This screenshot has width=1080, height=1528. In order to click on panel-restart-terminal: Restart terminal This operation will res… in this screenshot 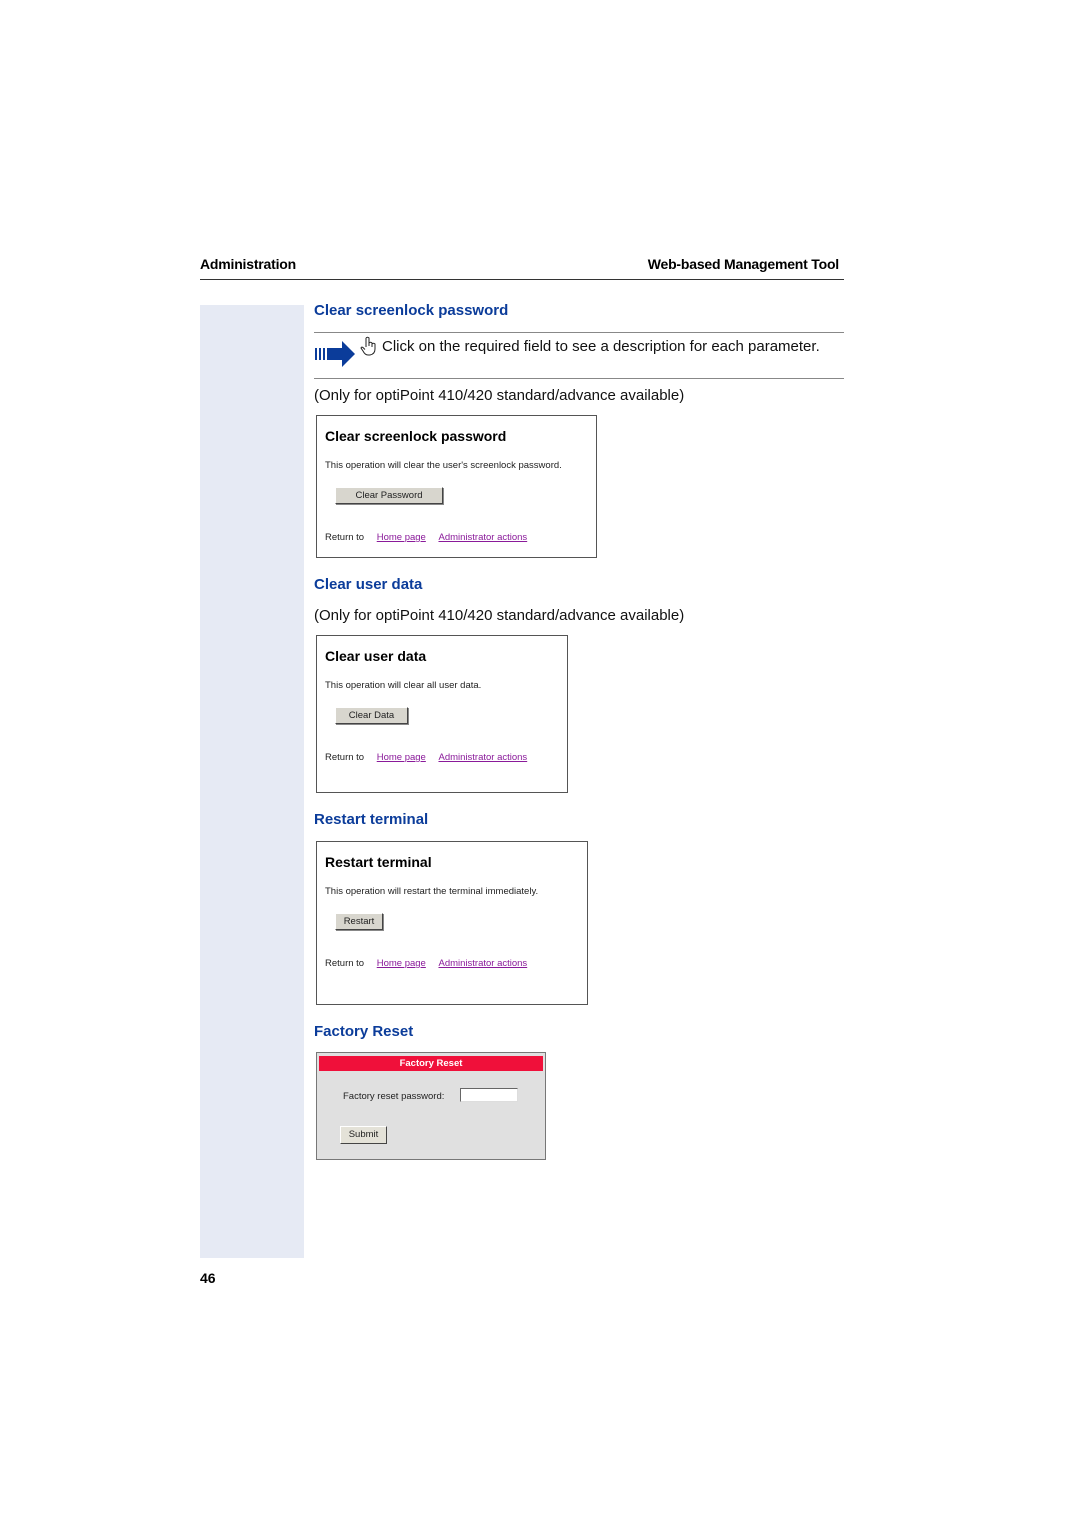, I will do `click(452, 923)`.